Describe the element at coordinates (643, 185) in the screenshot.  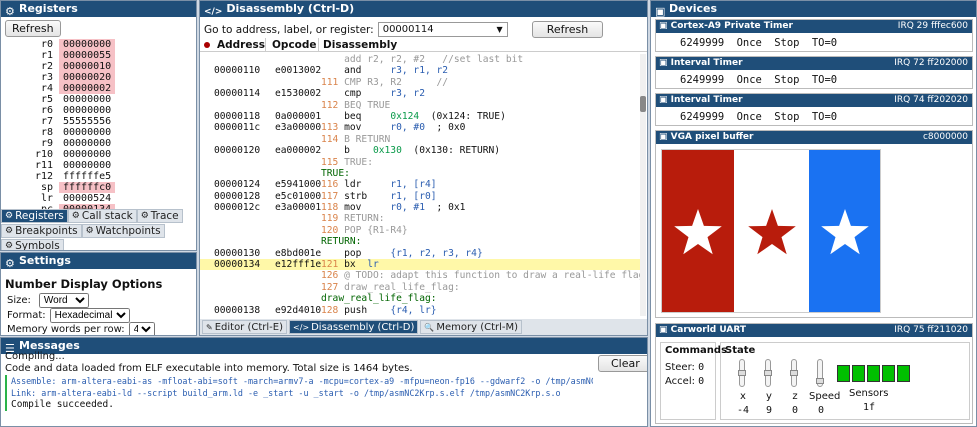
I see `disassembly-scrollbar` at that location.